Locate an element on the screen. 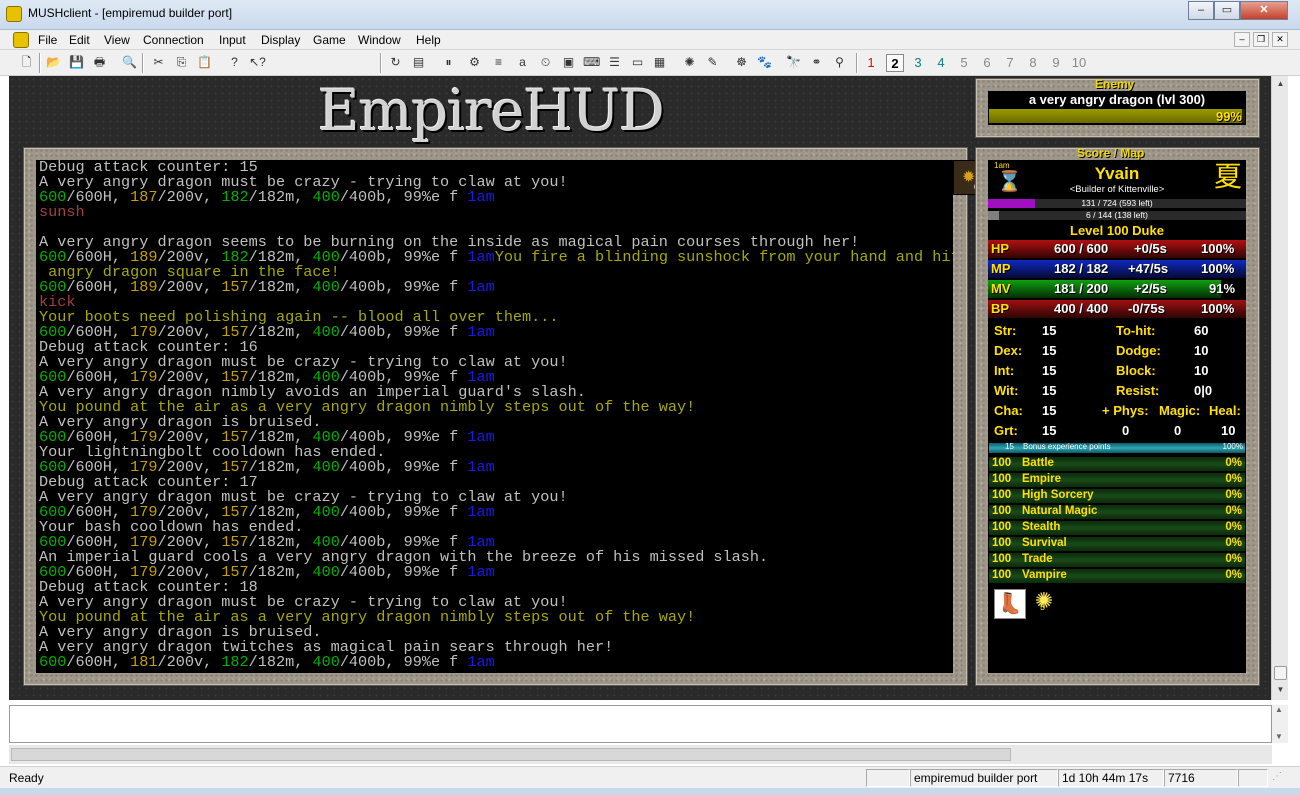  horizontal-scroll-thumb is located at coordinates (511, 754).